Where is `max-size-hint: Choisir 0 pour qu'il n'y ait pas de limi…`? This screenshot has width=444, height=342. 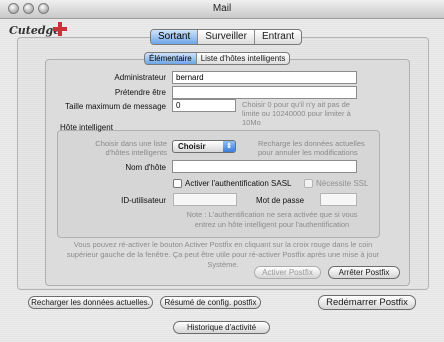
max-size-hint: Choisir 0 pour qu'il n'y ait pas de limi… is located at coordinates (296, 113).